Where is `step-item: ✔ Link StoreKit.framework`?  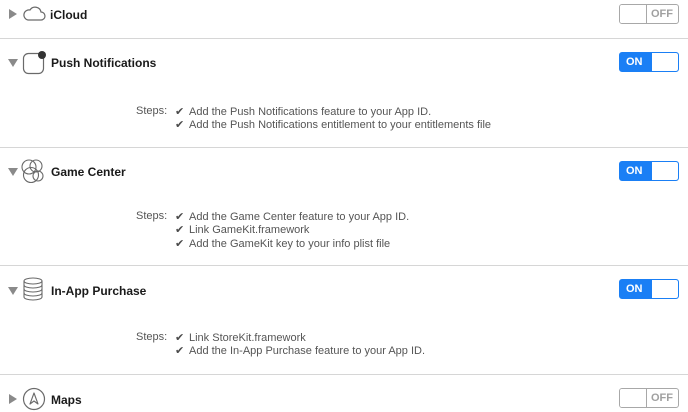
step-item: ✔ Link StoreKit.framework is located at coordinates (240, 338).